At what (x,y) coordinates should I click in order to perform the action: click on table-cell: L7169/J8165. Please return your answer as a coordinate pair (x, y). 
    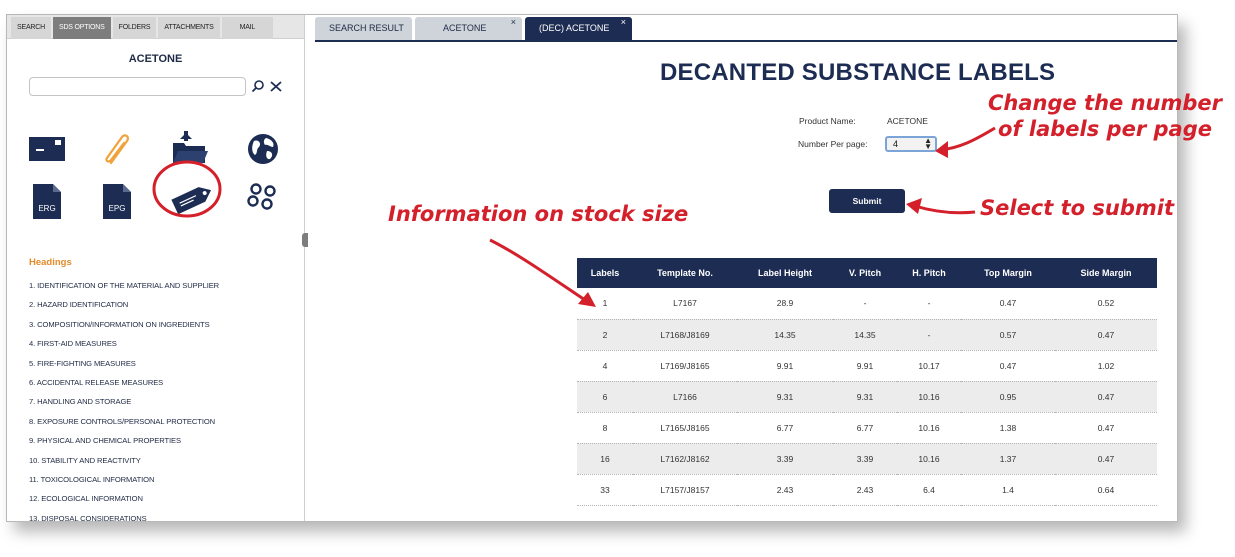
    Looking at the image, I should click on (685, 366).